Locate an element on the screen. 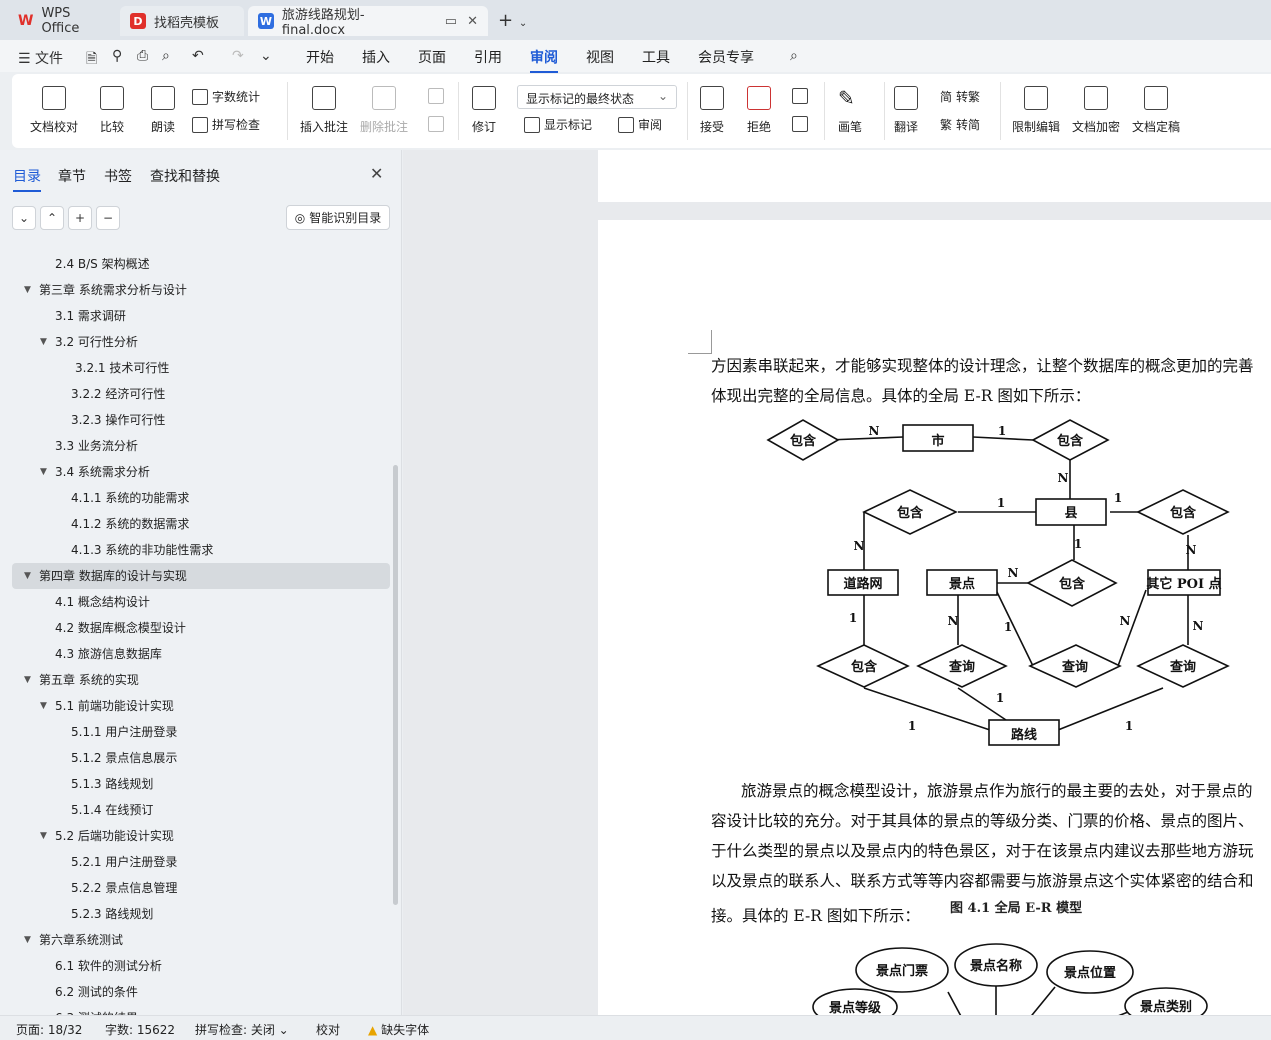 This screenshot has width=1271, height=1040. tab-wps-office: W WPS Office is located at coordinates (62, 21).